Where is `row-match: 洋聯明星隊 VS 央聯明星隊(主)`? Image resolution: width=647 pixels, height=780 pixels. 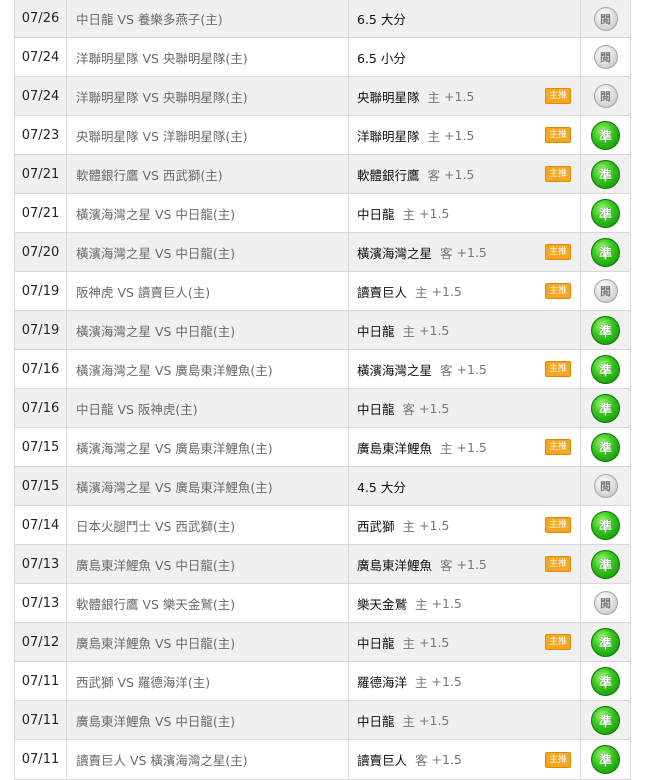 row-match: 洋聯明星隊 VS 央聯明星隊(主) is located at coordinates (208, 96).